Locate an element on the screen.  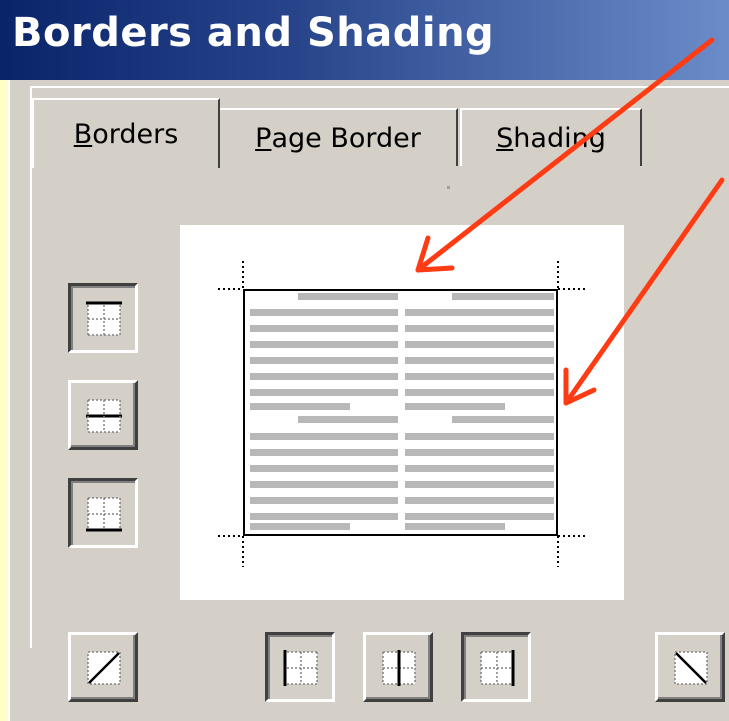
dialog-title-bar: Borders and Shading is located at coordinates (364, 40).